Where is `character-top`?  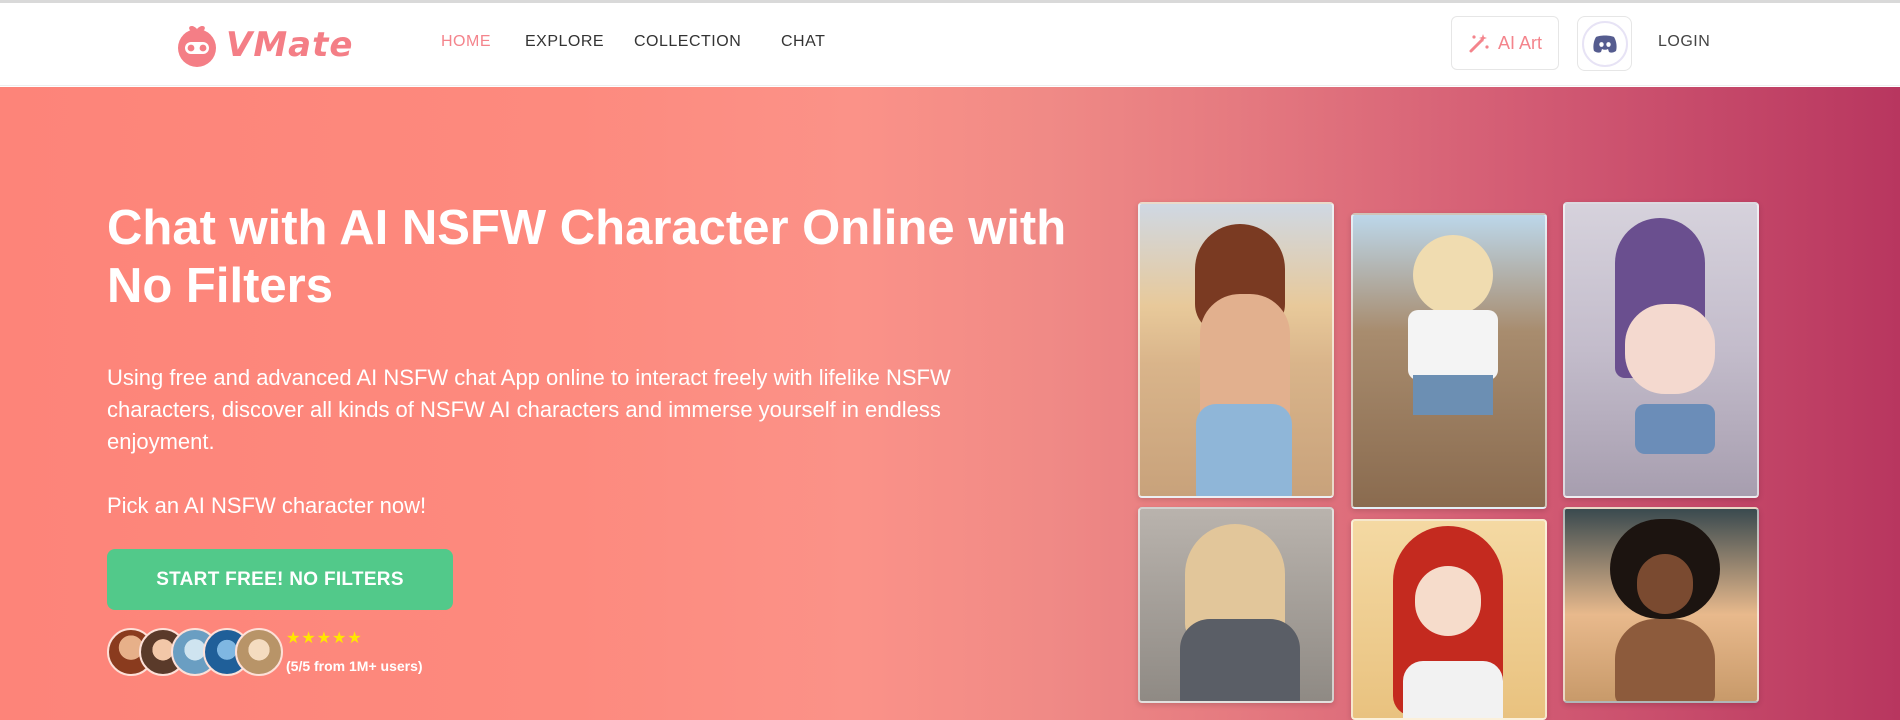
character-top is located at coordinates (1453, 345).